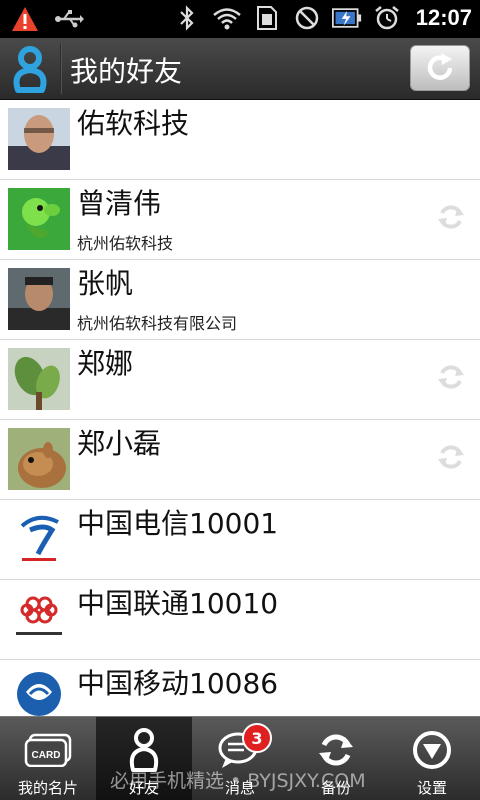 The width and height of the screenshot is (480, 800). Describe the element at coordinates (119, 203) in the screenshot. I see `contact-name: 曾清伟` at that location.